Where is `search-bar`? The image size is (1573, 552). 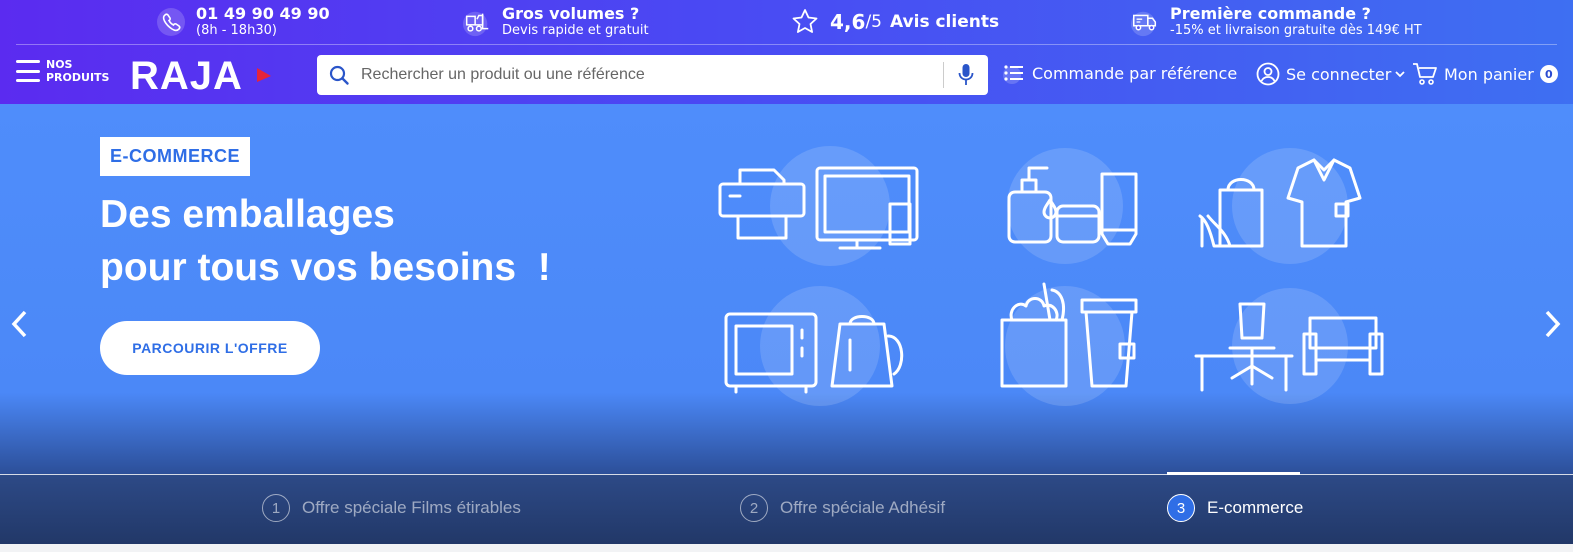 search-bar is located at coordinates (652, 75).